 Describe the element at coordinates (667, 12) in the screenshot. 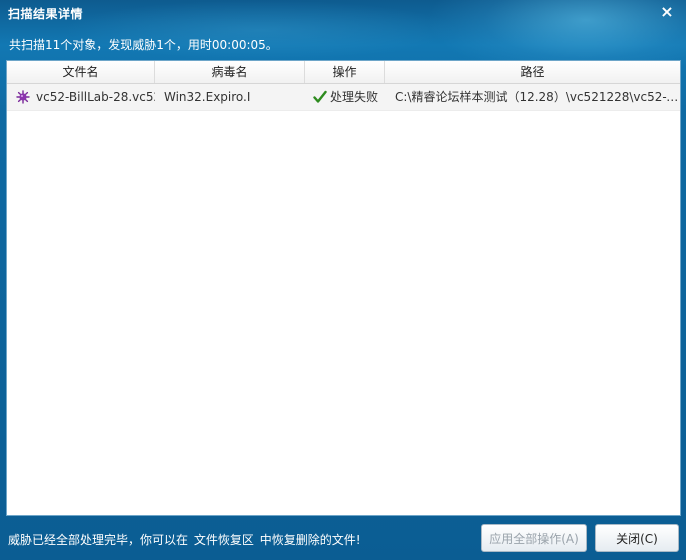

I see `close-icon: ×` at that location.